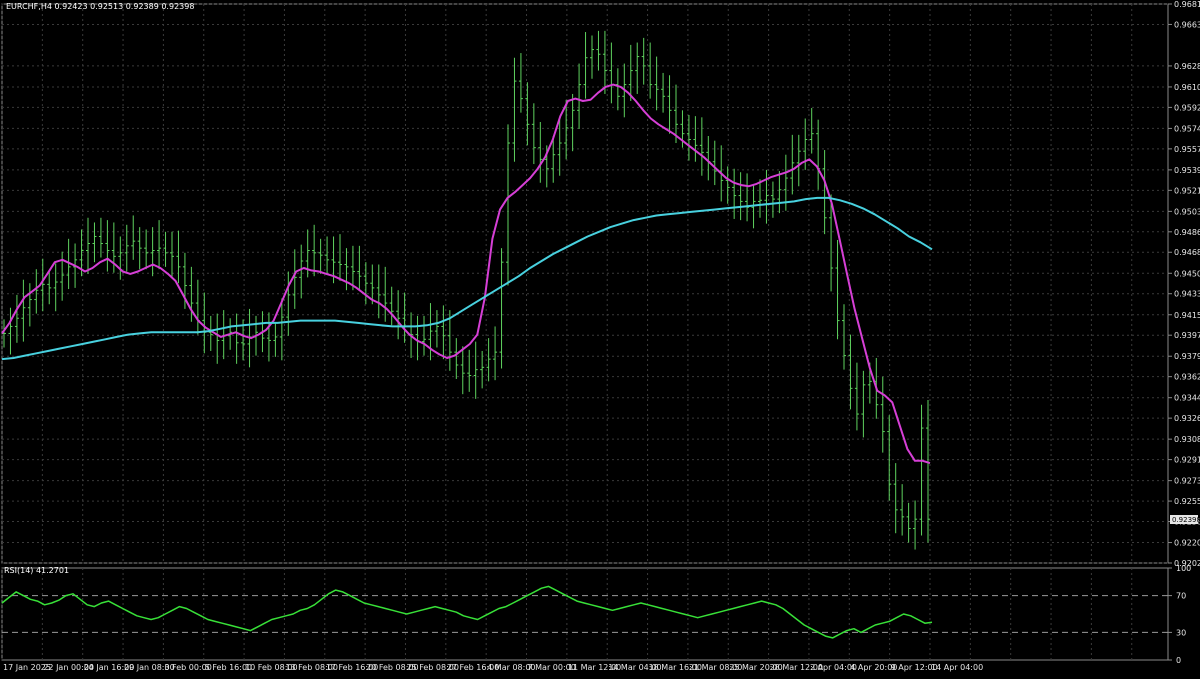  Describe the element at coordinates (1187, 107) in the screenshot. I see `price-tick-label: 0.95925` at that location.